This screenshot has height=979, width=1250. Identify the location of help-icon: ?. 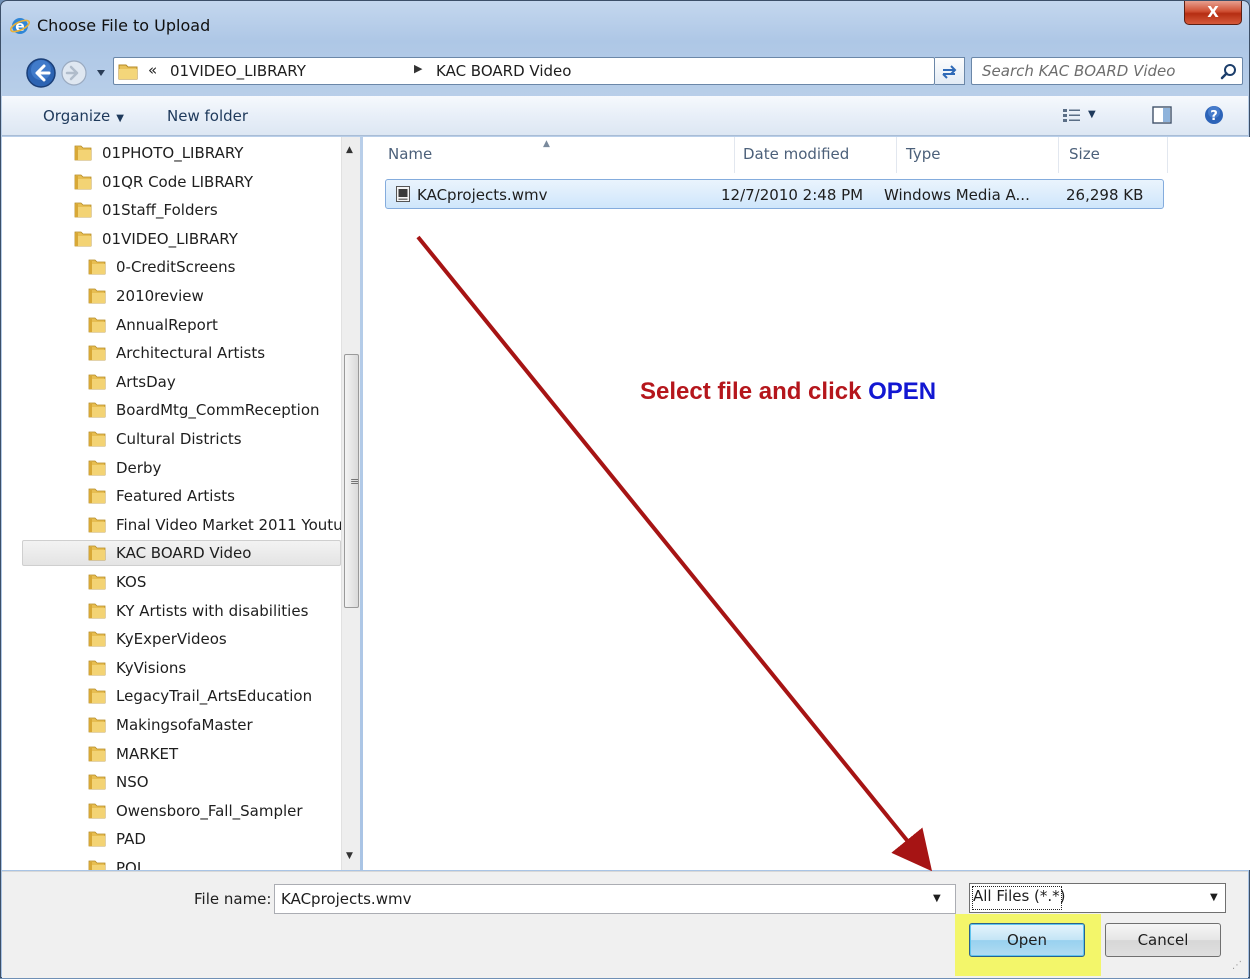
(1214, 115).